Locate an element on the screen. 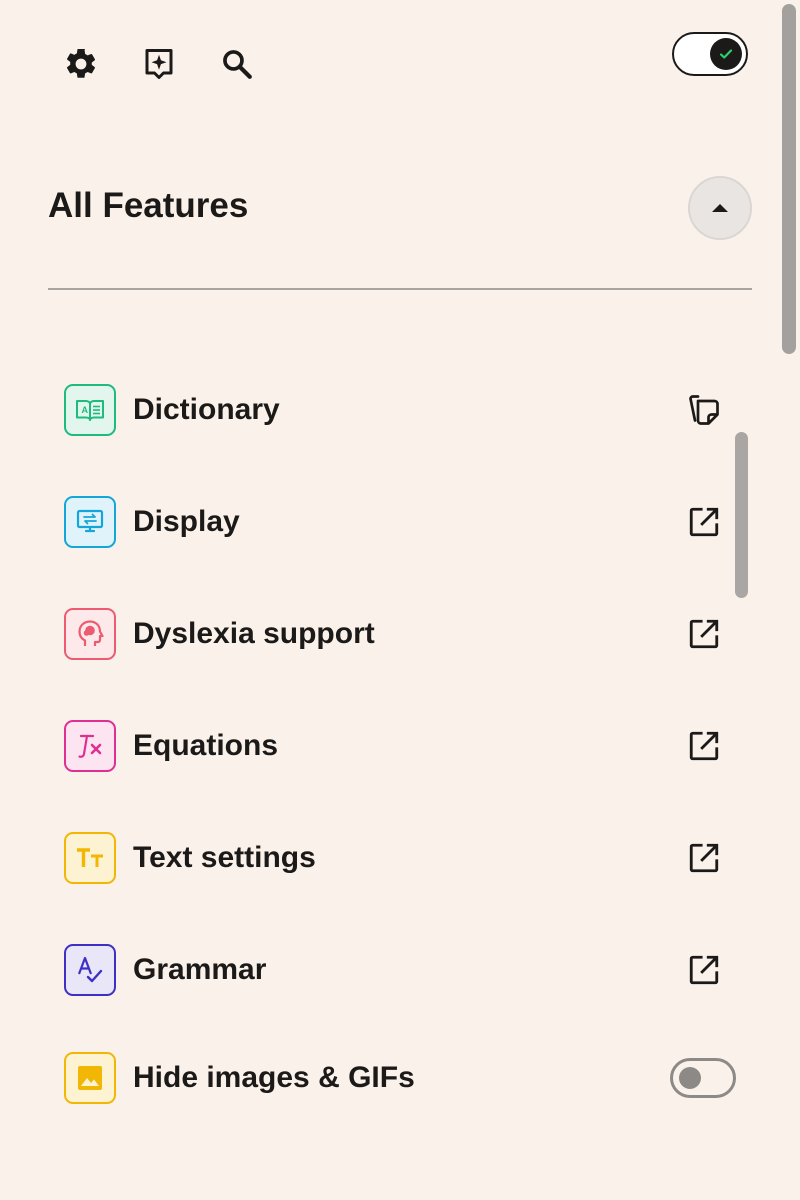  book-icon: A is located at coordinates (90, 410).